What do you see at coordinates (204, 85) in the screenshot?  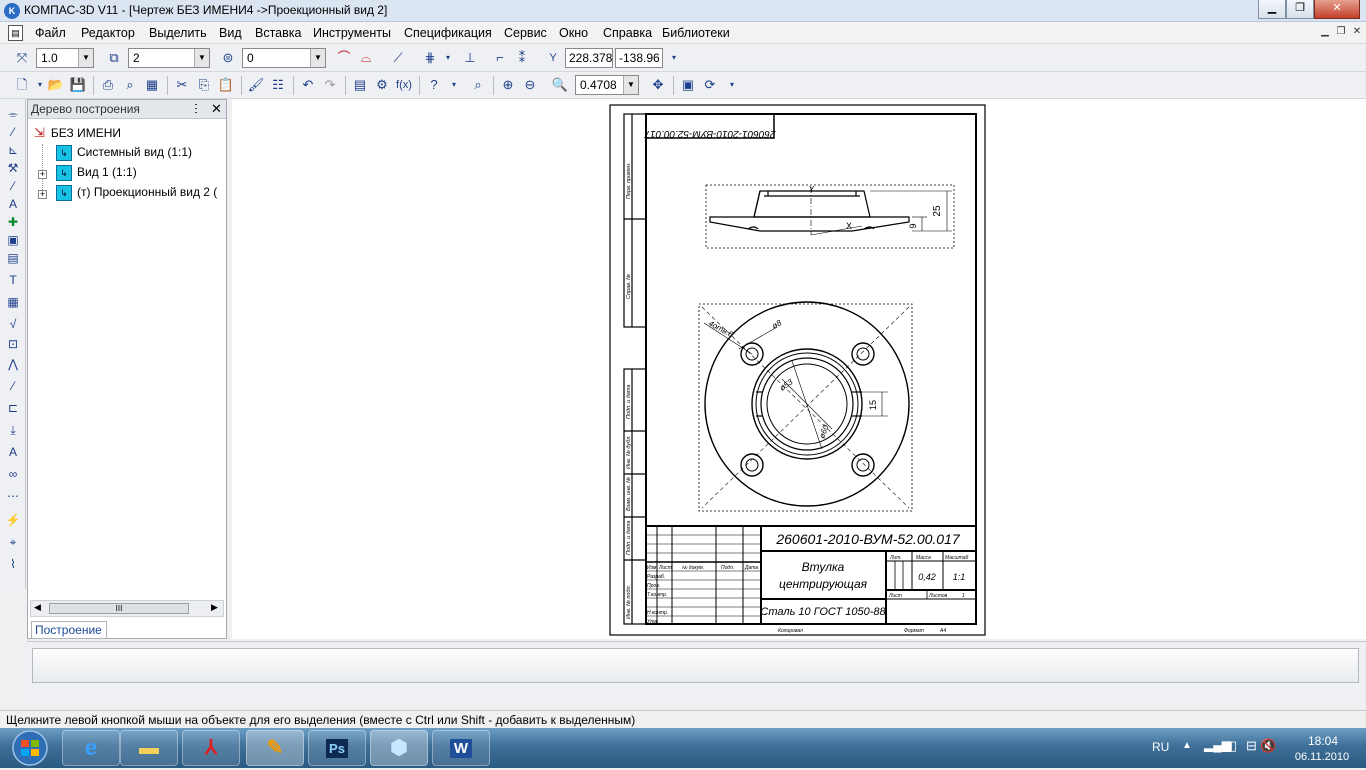 I see `copy-icon: ⎘` at bounding box center [204, 85].